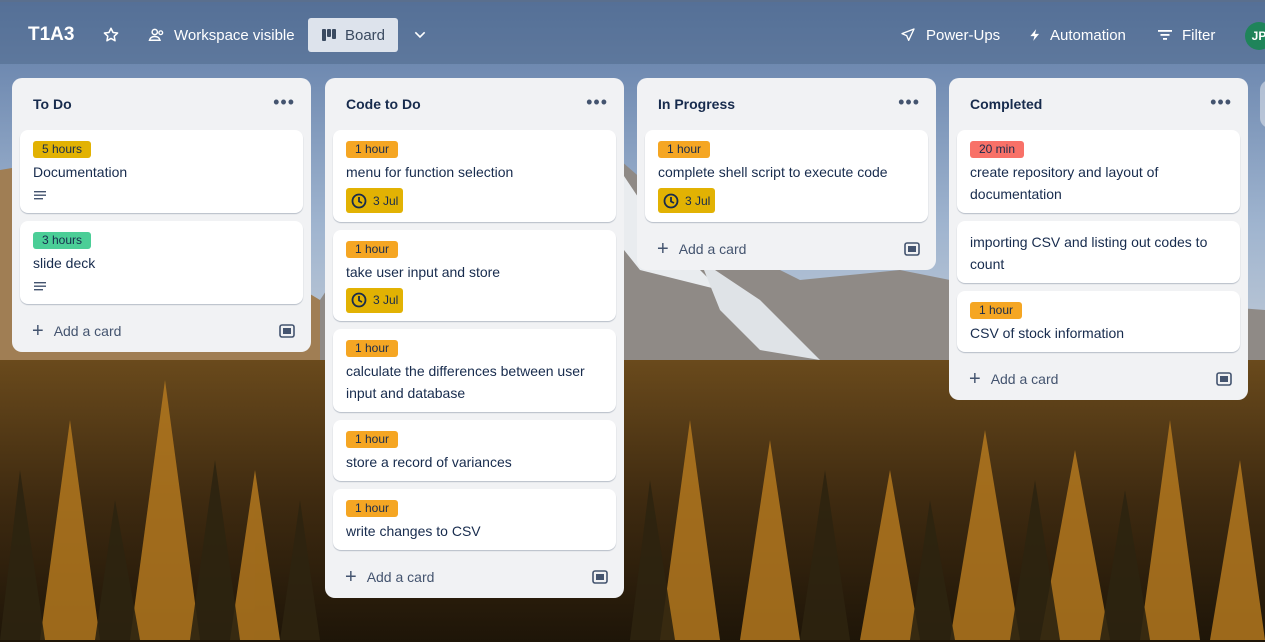 The image size is (1265, 642). What do you see at coordinates (1006, 104) in the screenshot?
I see `list-title: Completed` at bounding box center [1006, 104].